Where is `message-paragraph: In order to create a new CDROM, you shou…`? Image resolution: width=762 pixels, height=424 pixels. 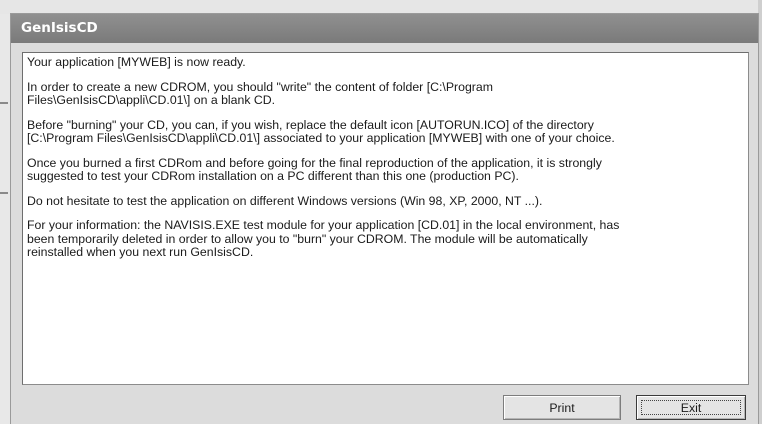
message-paragraph: In order to create a new CDROM, you shou… is located at coordinates (260, 93).